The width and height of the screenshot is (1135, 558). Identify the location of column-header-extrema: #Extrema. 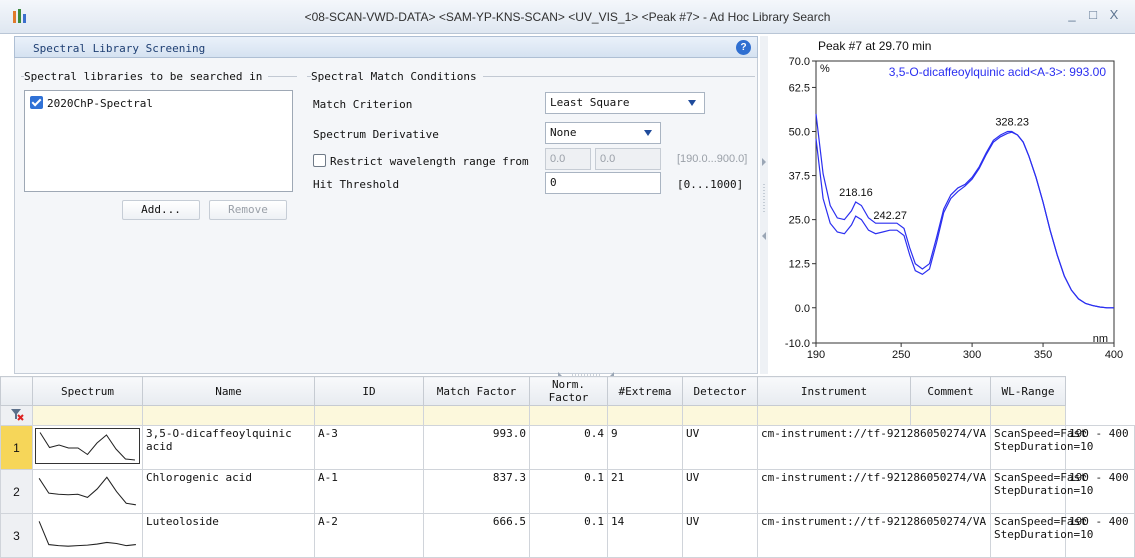
(645, 391).